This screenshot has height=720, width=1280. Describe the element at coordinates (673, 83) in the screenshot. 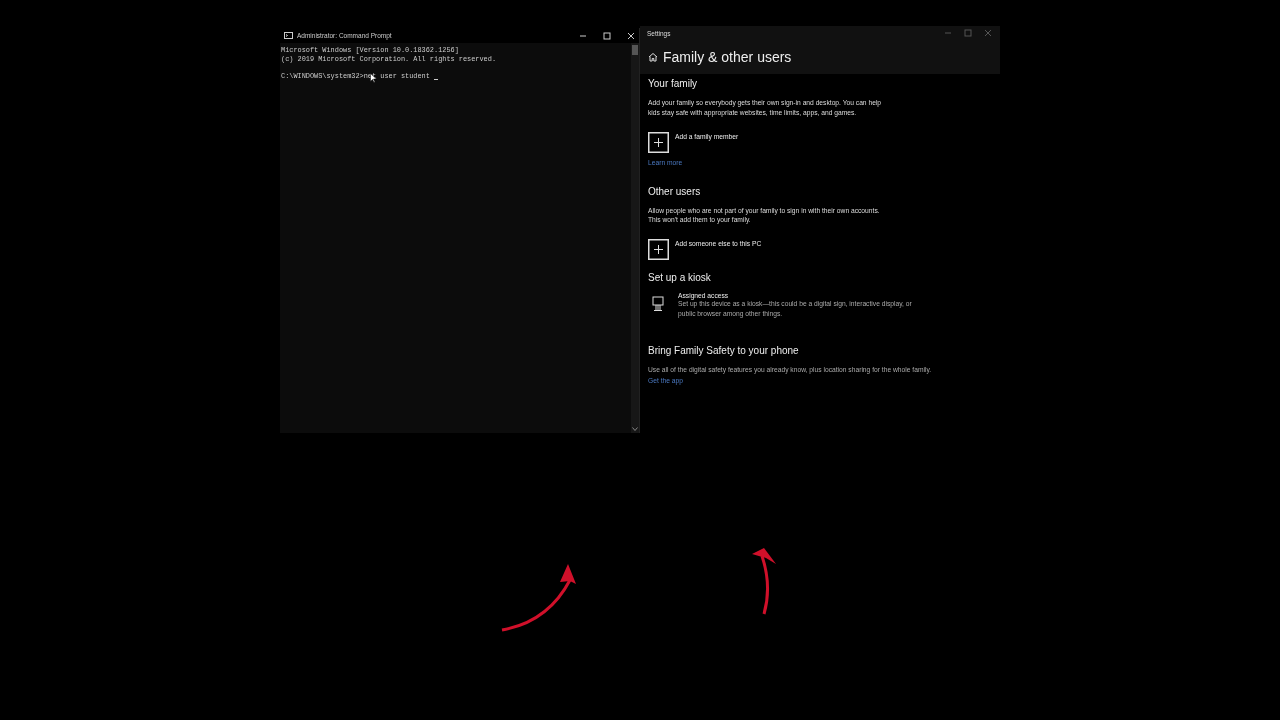

I see `section-heading: Your family` at that location.